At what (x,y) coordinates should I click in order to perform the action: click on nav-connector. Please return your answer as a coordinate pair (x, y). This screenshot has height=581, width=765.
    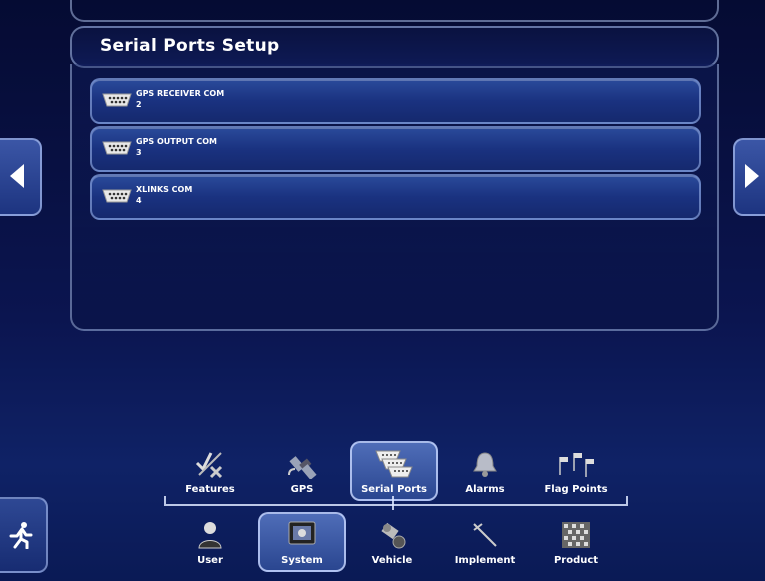
    Looking at the image, I should click on (396, 501).